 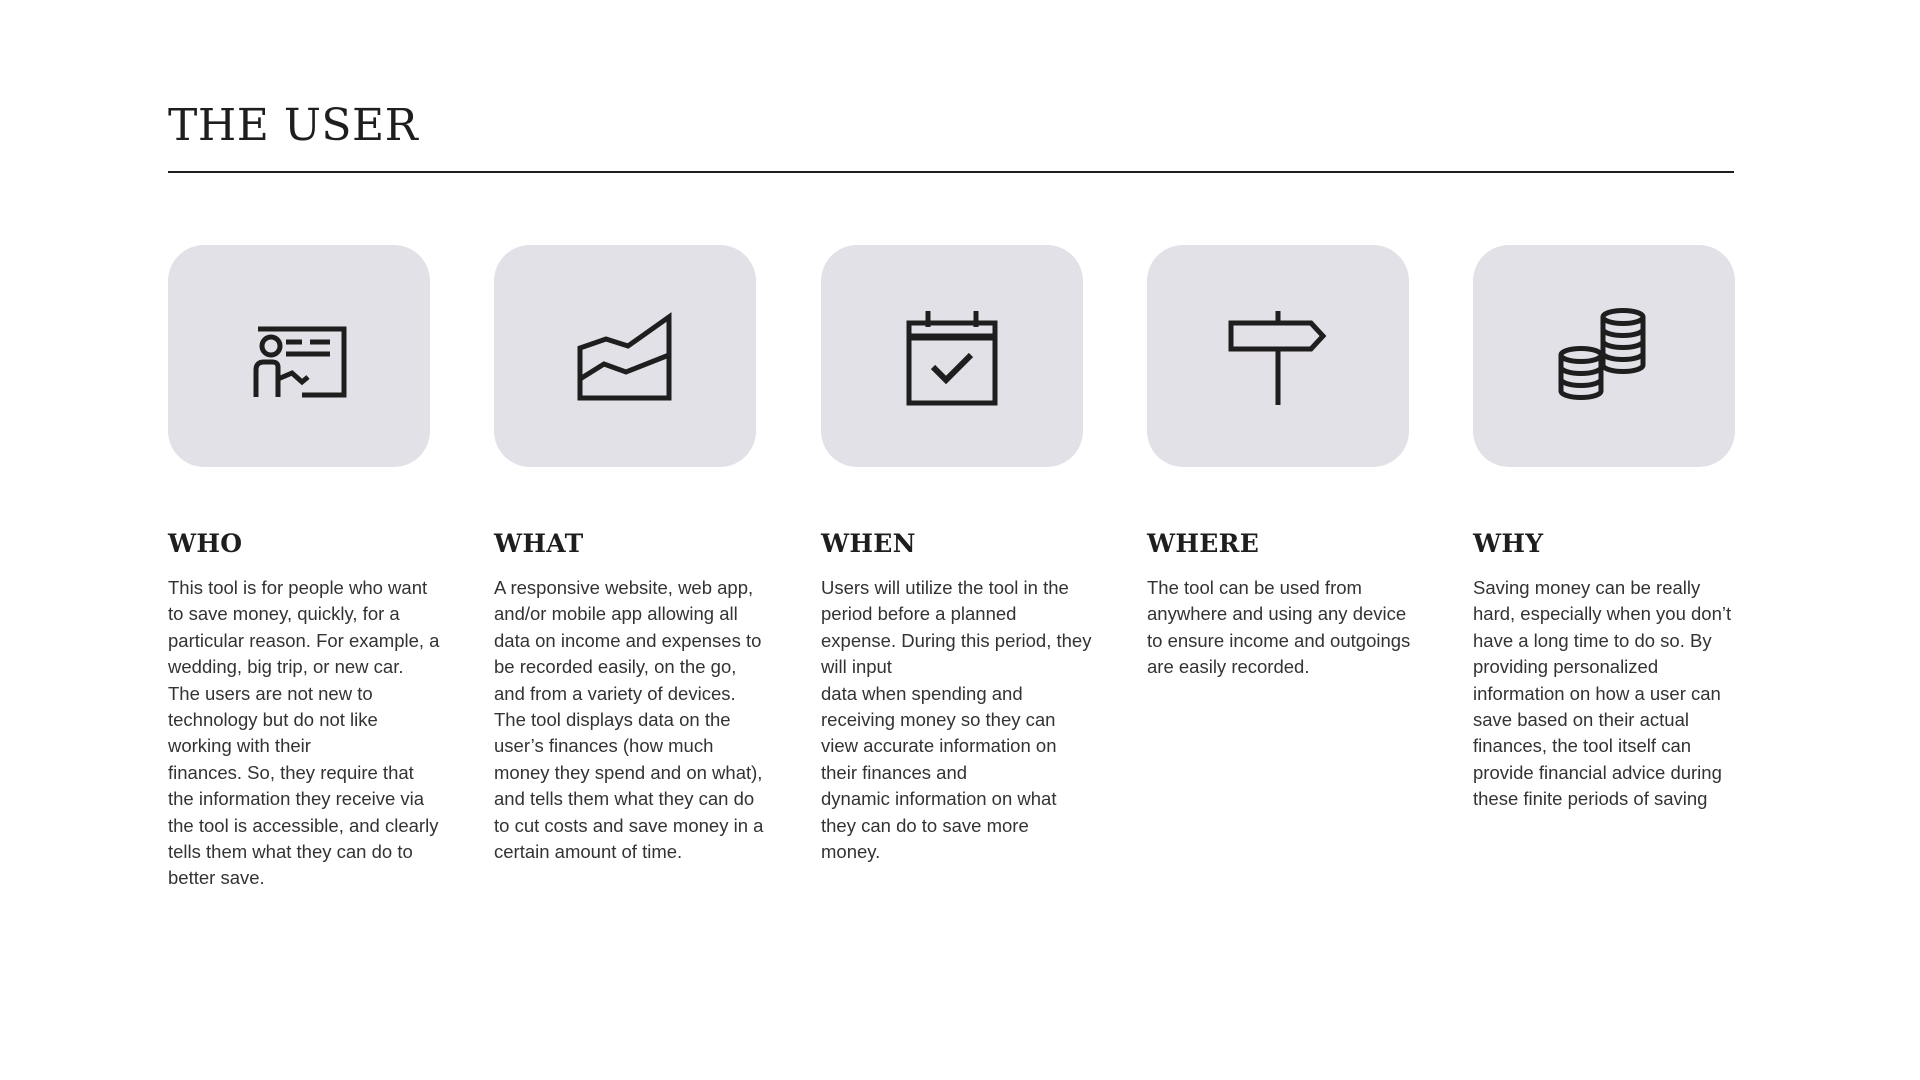 I want to click on calendar-check-icon, so click(x=952, y=358).